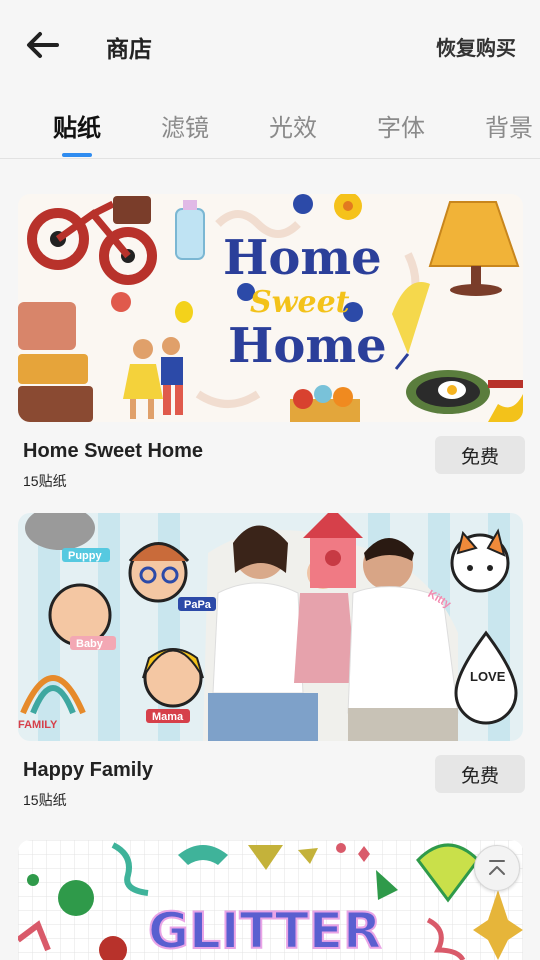  What do you see at coordinates (476, 46) in the screenshot?
I see `restore-purchase-button: 恢复购买` at bounding box center [476, 46].